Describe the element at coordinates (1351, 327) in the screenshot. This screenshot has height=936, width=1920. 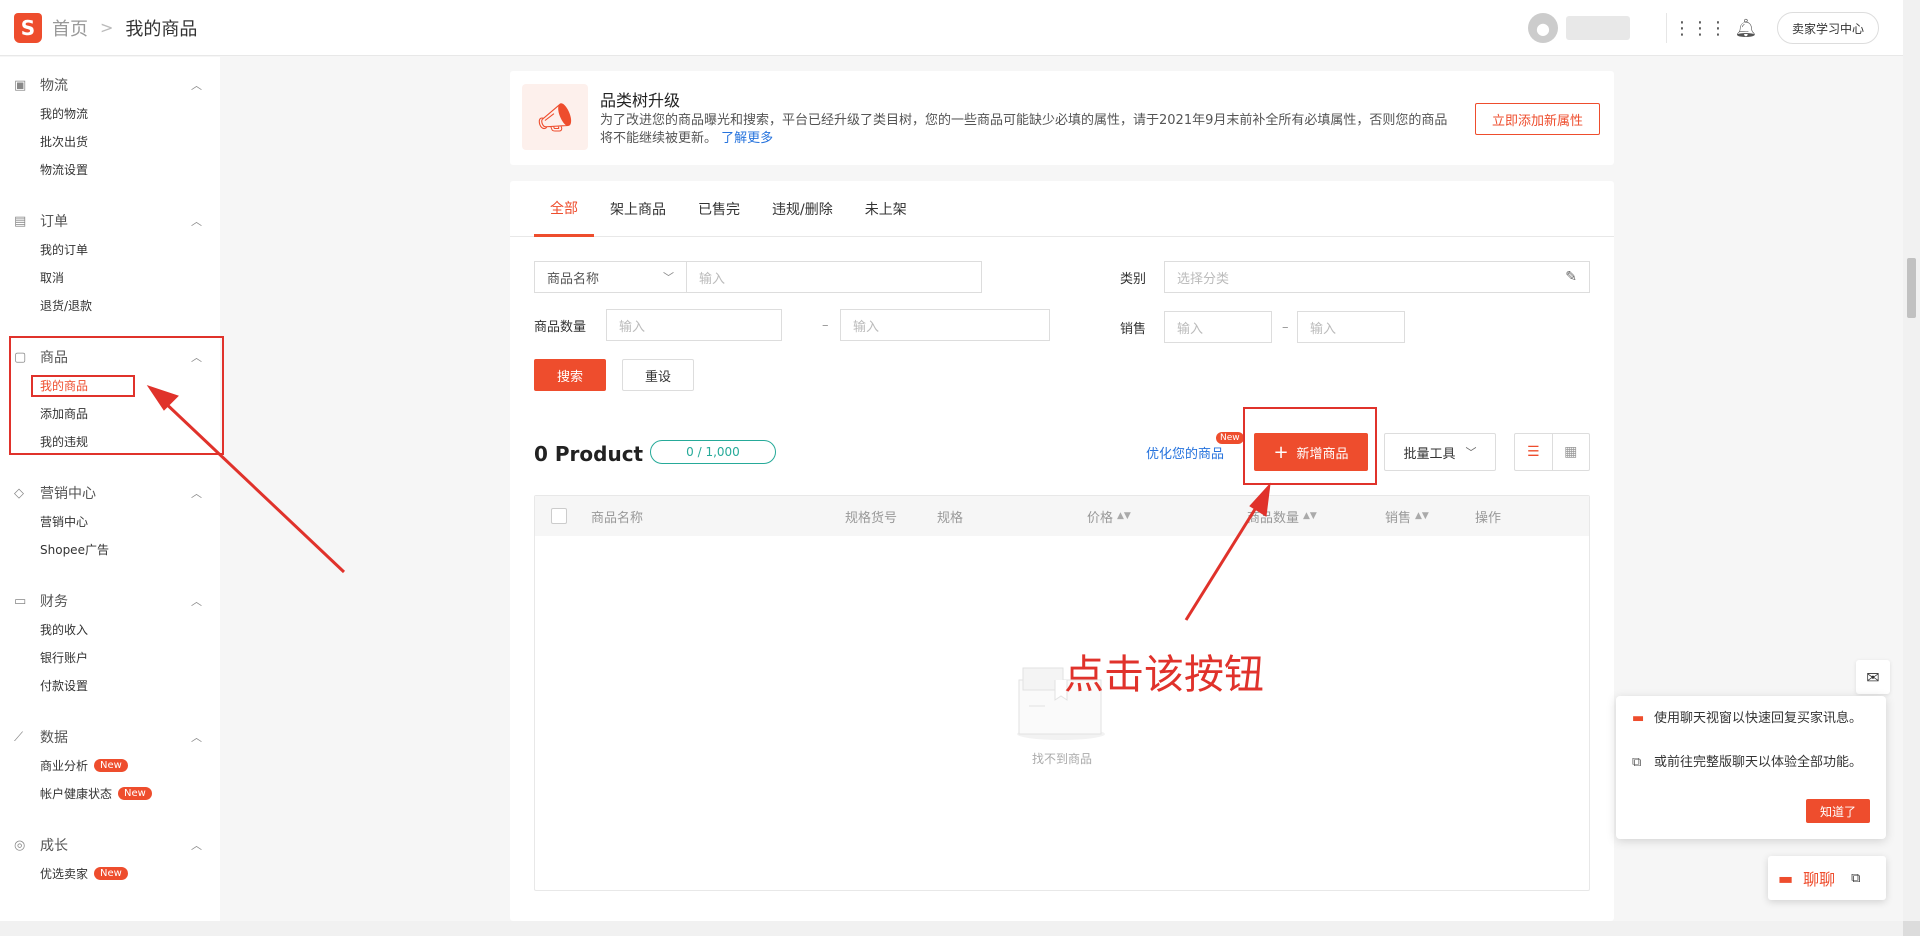
I see `sales-max-input: 输入` at that location.